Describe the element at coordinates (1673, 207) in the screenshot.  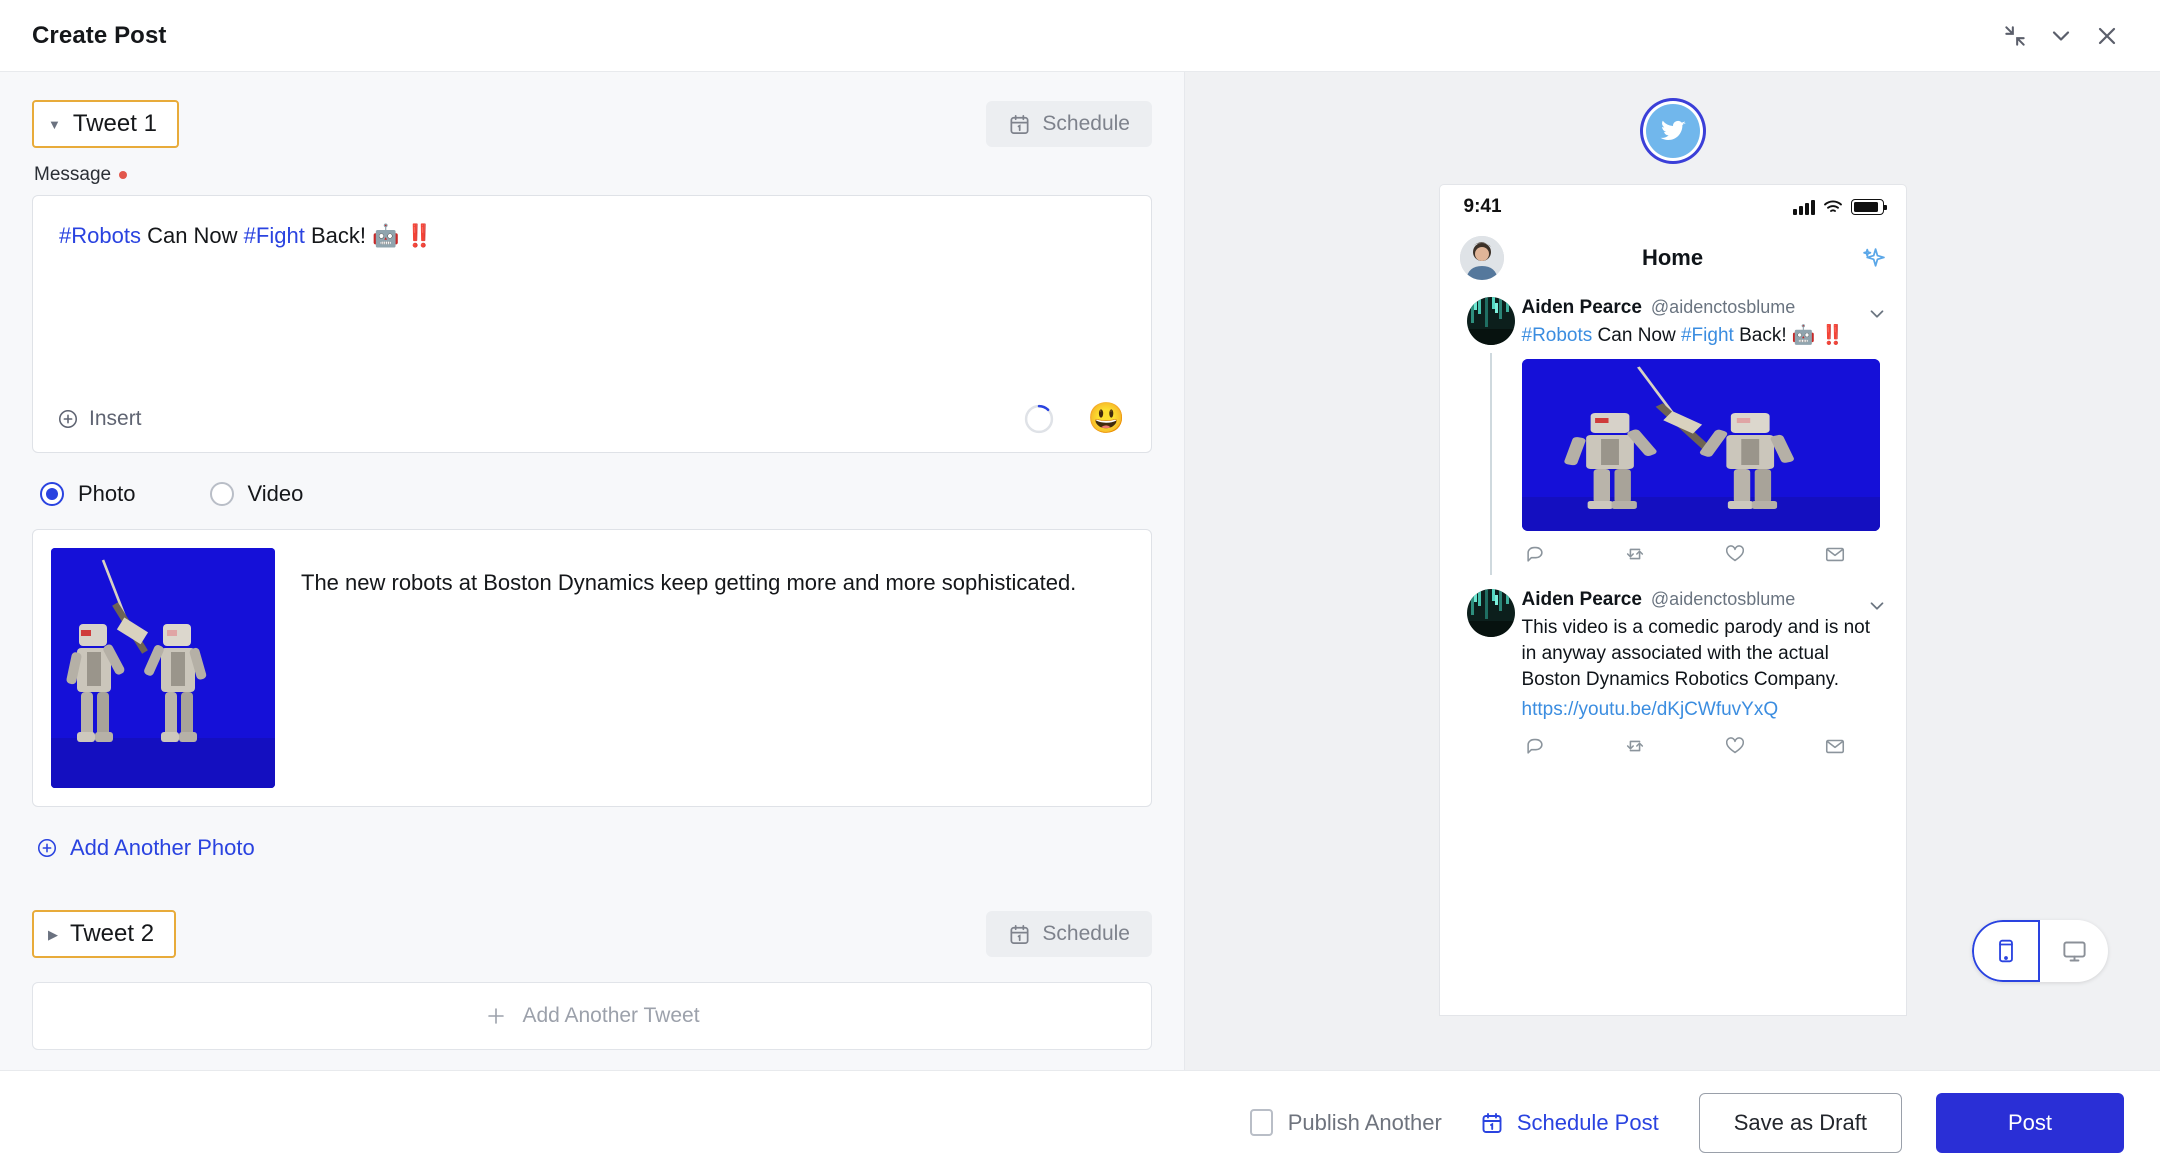
I see `phone-status-bar: 9:41` at that location.